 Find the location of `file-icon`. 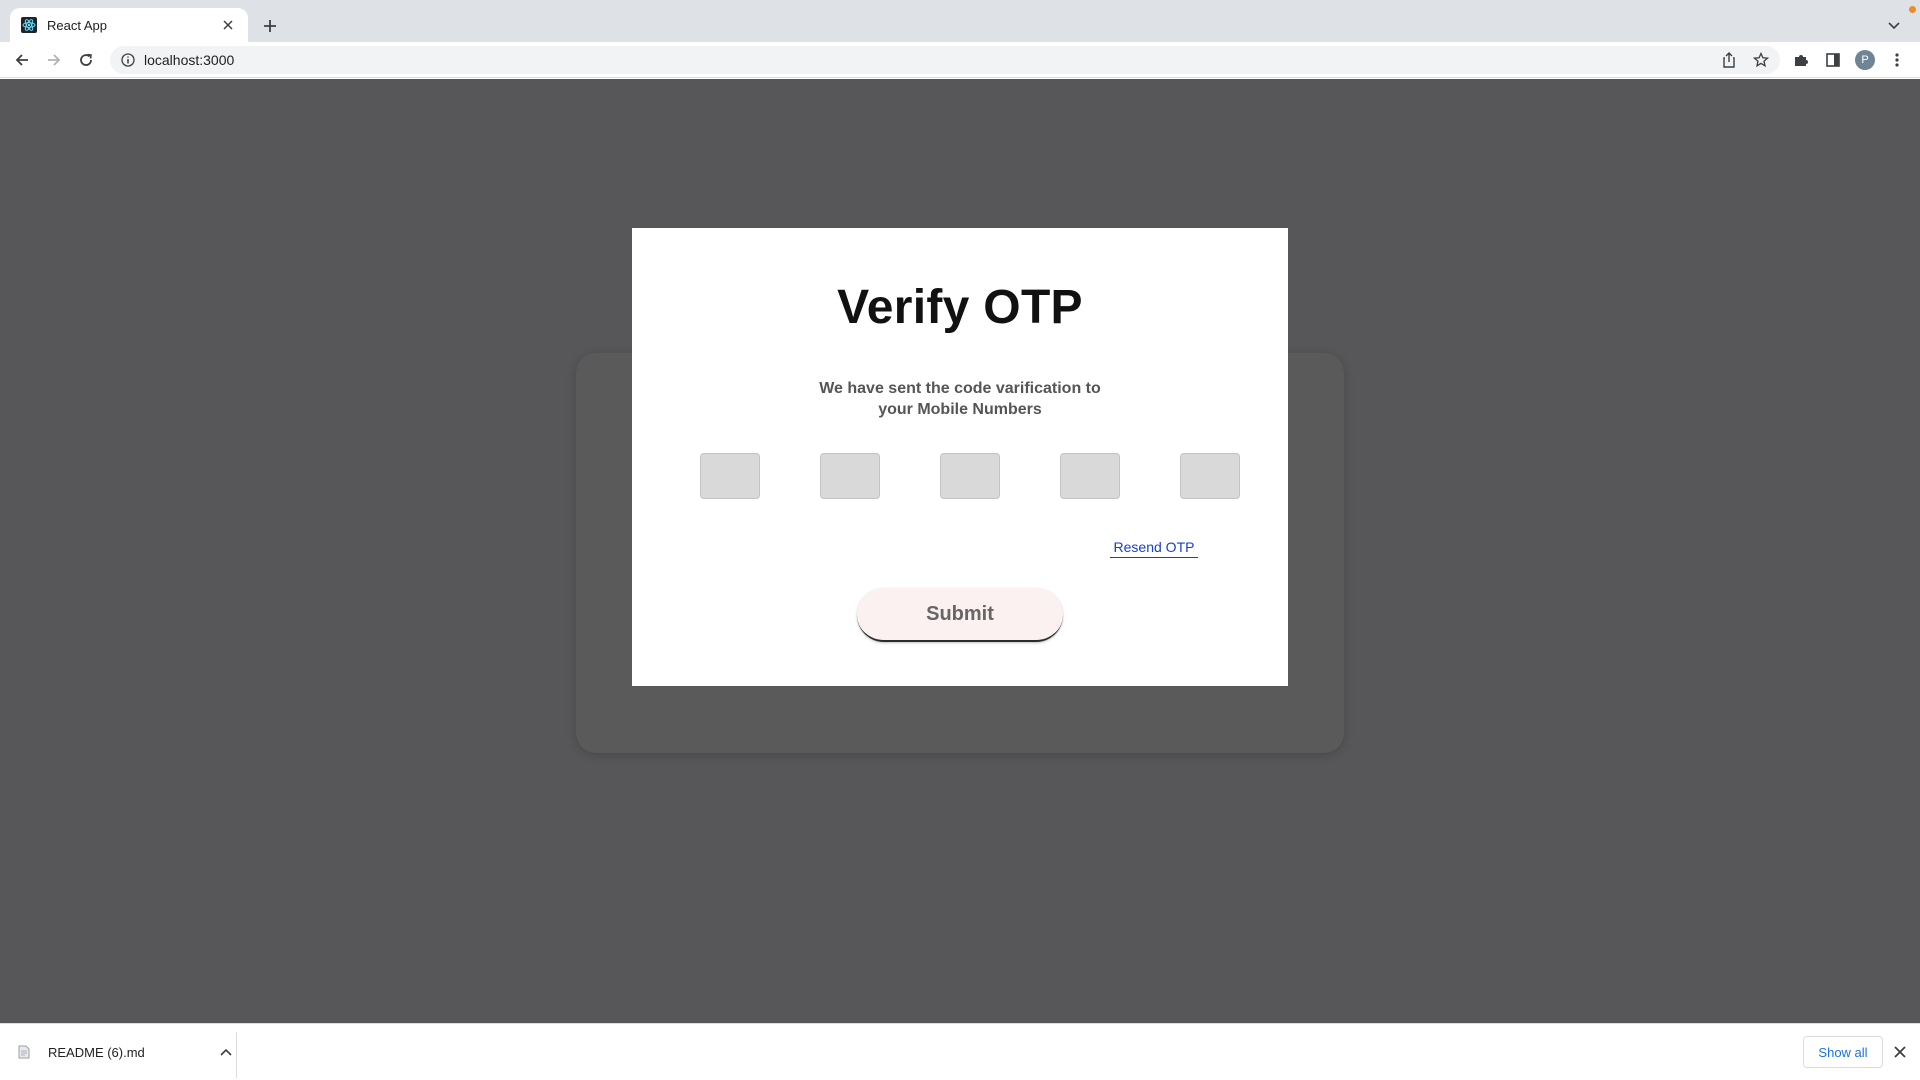

file-icon is located at coordinates (24, 1052).